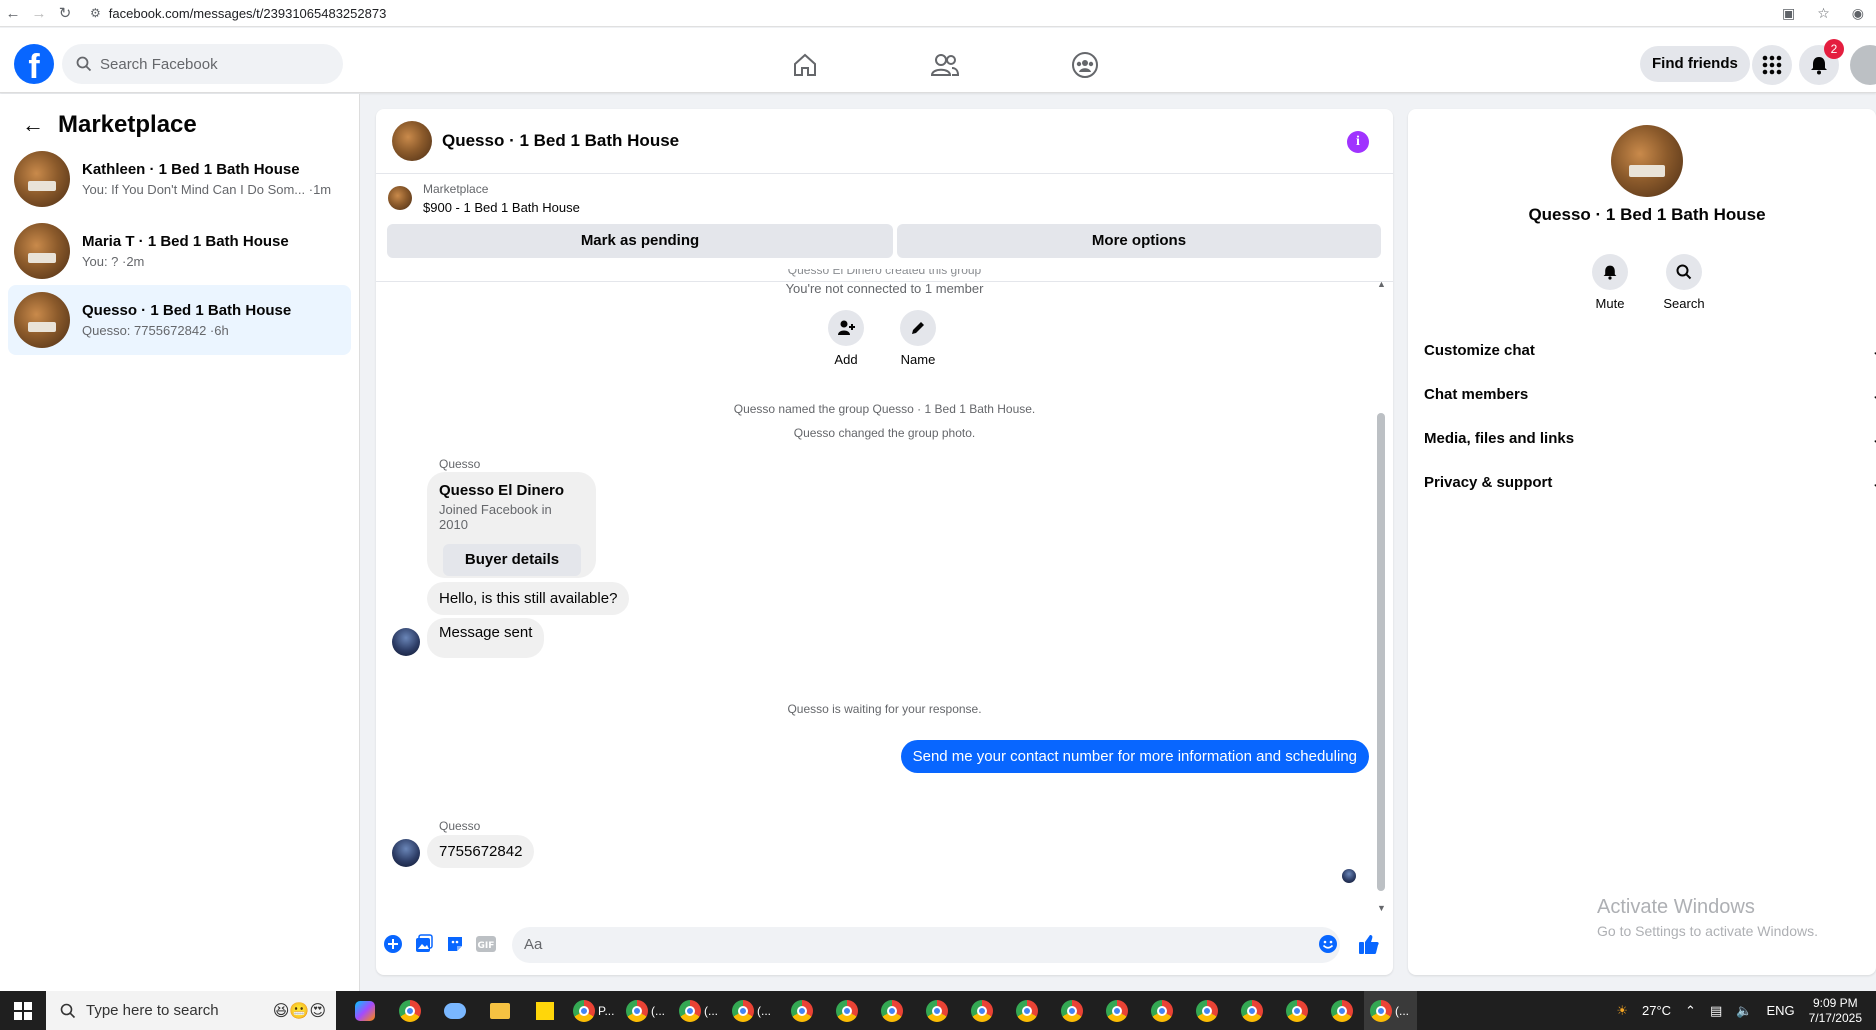 This screenshot has width=1876, height=1030. Describe the element at coordinates (409, 1010) in the screenshot. I see `chrome-icon` at that location.